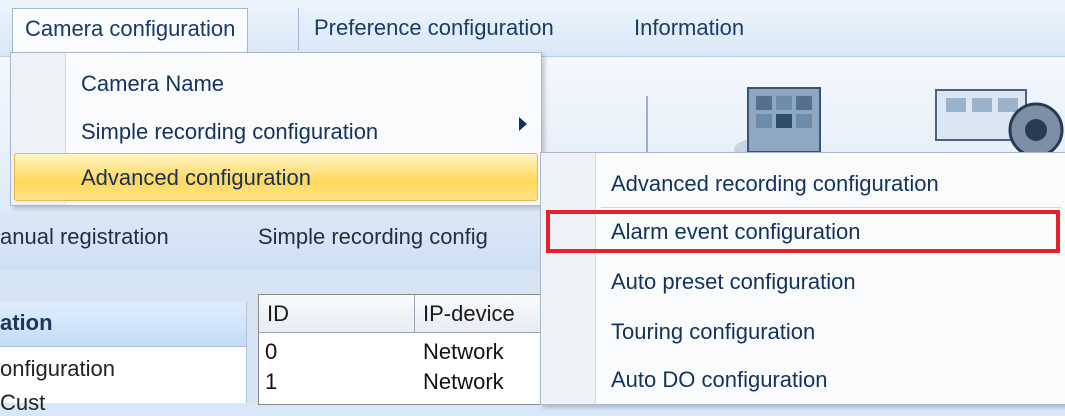 The image size is (1065, 416). I want to click on menu-item-camera-name: Camera Name, so click(152, 84).